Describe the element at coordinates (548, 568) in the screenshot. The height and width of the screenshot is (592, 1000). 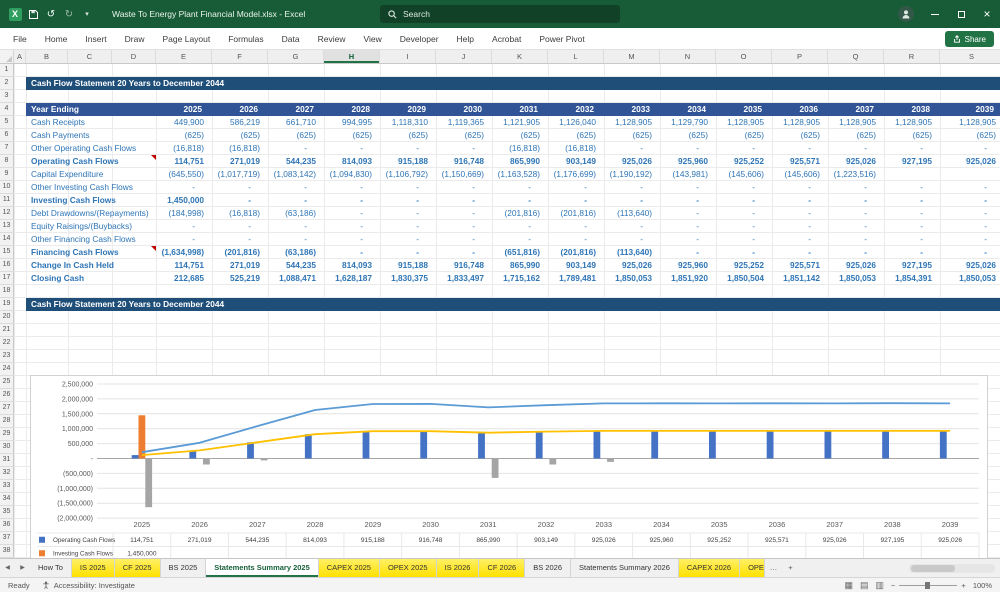
I see `sheet-tab-bs-2026: BS 2026` at that location.